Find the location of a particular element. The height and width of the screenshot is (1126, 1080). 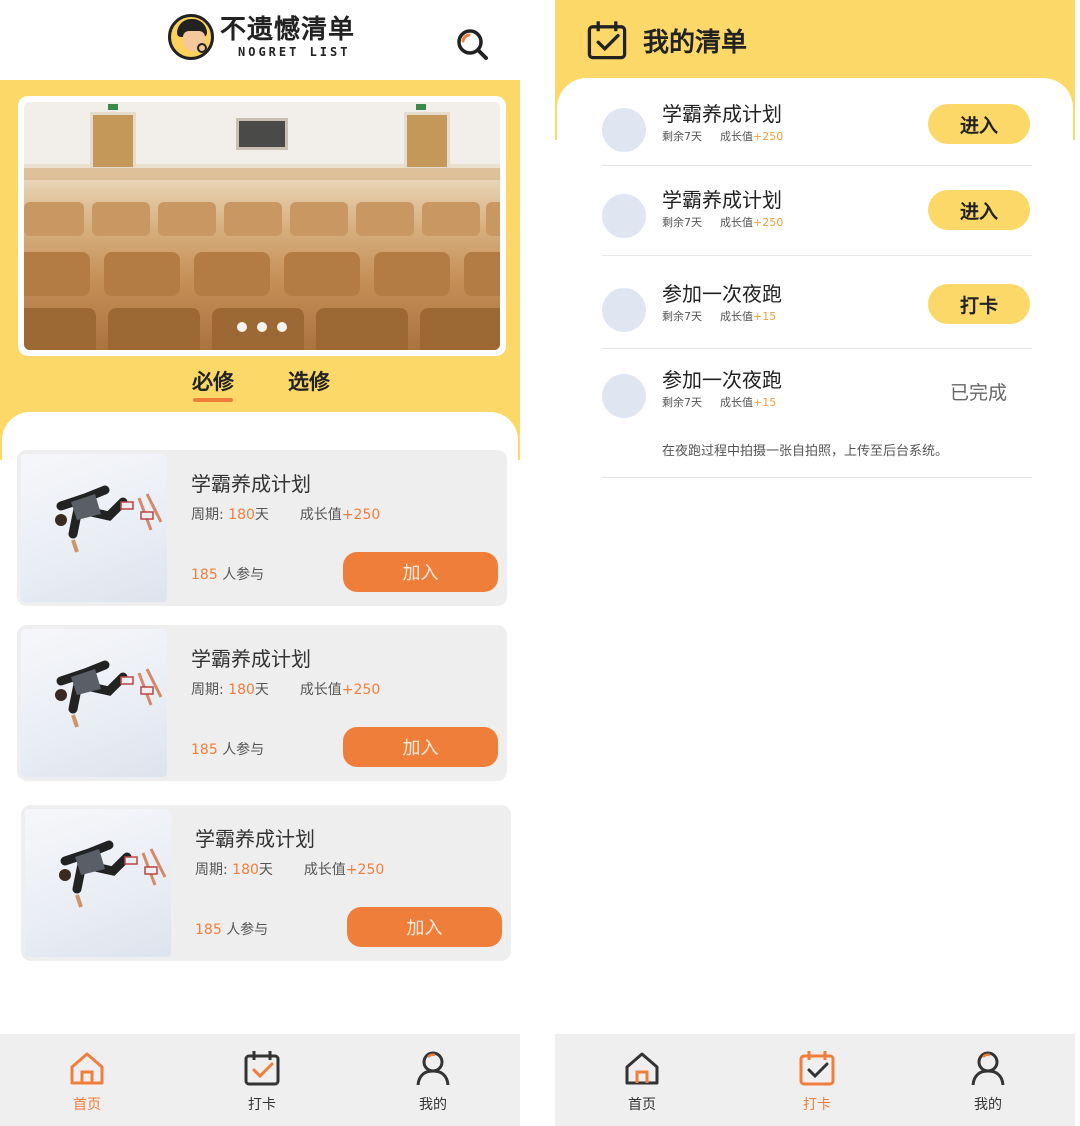

logo-mascot-icon is located at coordinates (191, 37).